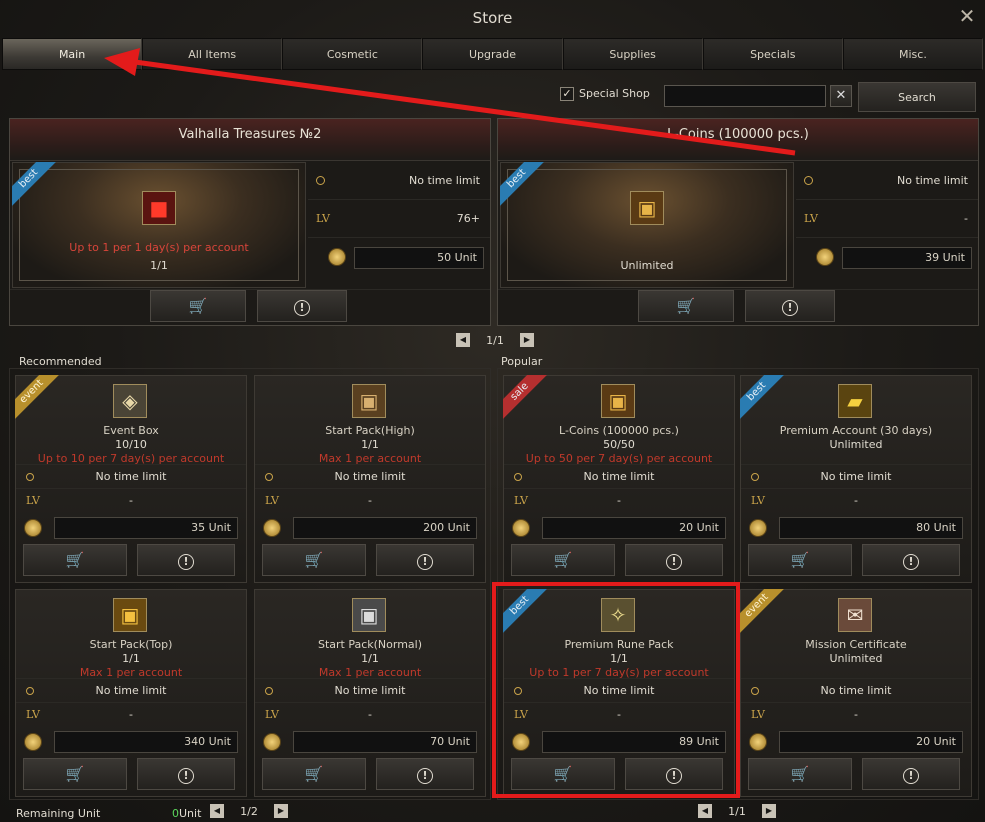  What do you see at coordinates (841, 96) in the screenshot?
I see `clear-search-button: ✕` at bounding box center [841, 96].